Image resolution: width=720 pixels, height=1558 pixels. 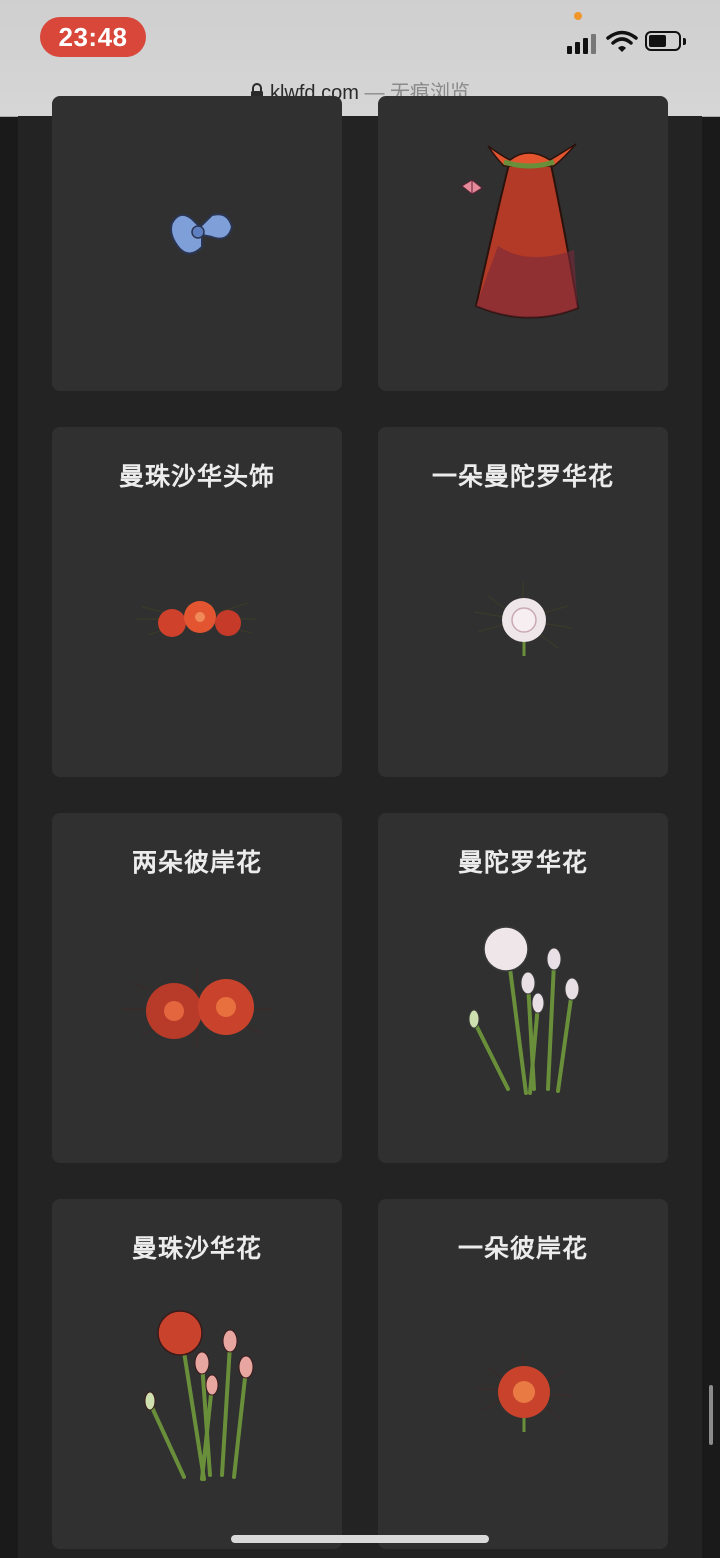 What do you see at coordinates (93, 37) in the screenshot?
I see `clock-time: 23:48` at bounding box center [93, 37].